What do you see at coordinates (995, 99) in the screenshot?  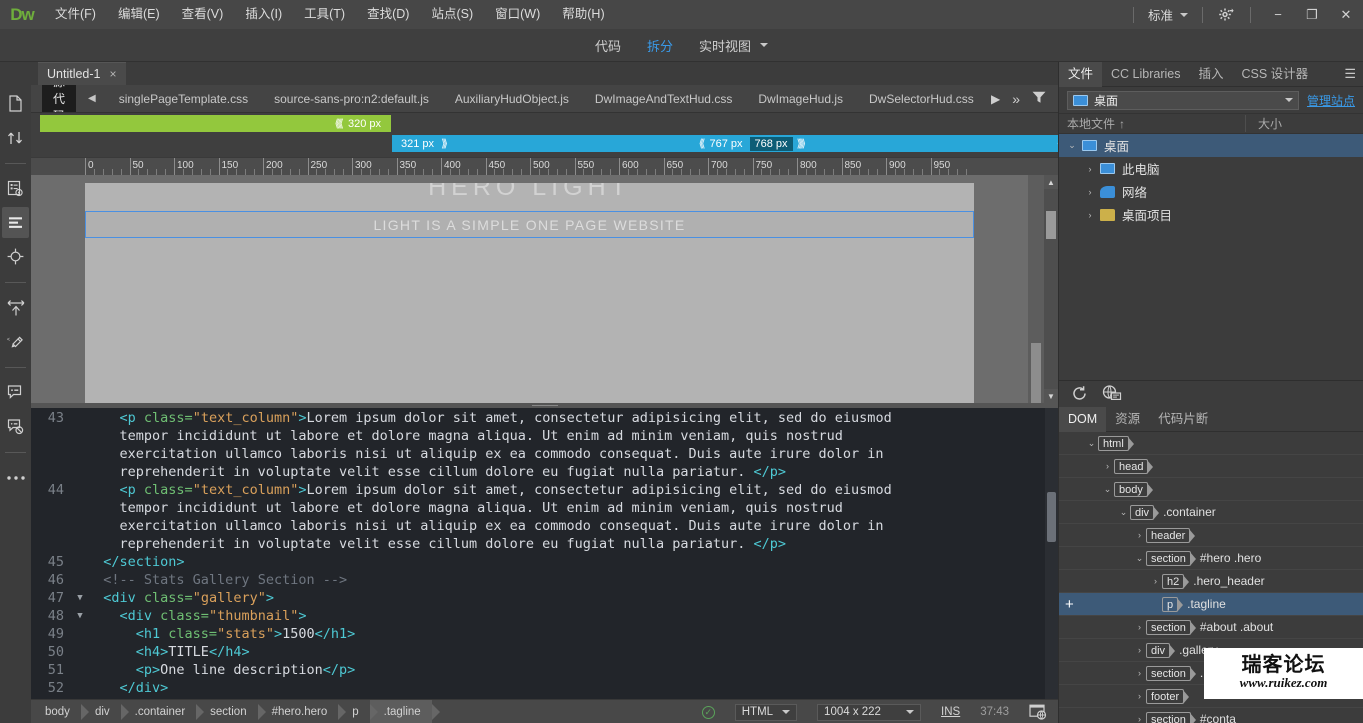 I see `related-files-next-icon: ▶` at bounding box center [995, 99].